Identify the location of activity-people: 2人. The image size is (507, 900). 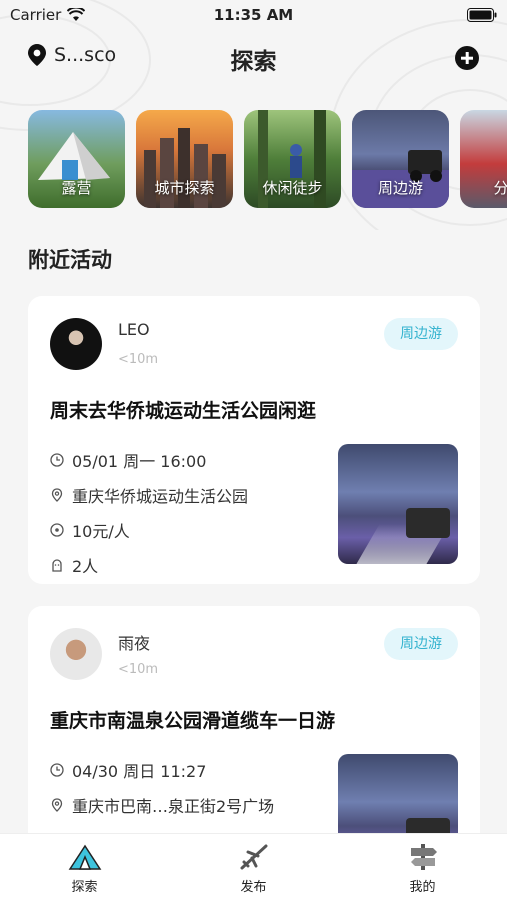
(74, 565).